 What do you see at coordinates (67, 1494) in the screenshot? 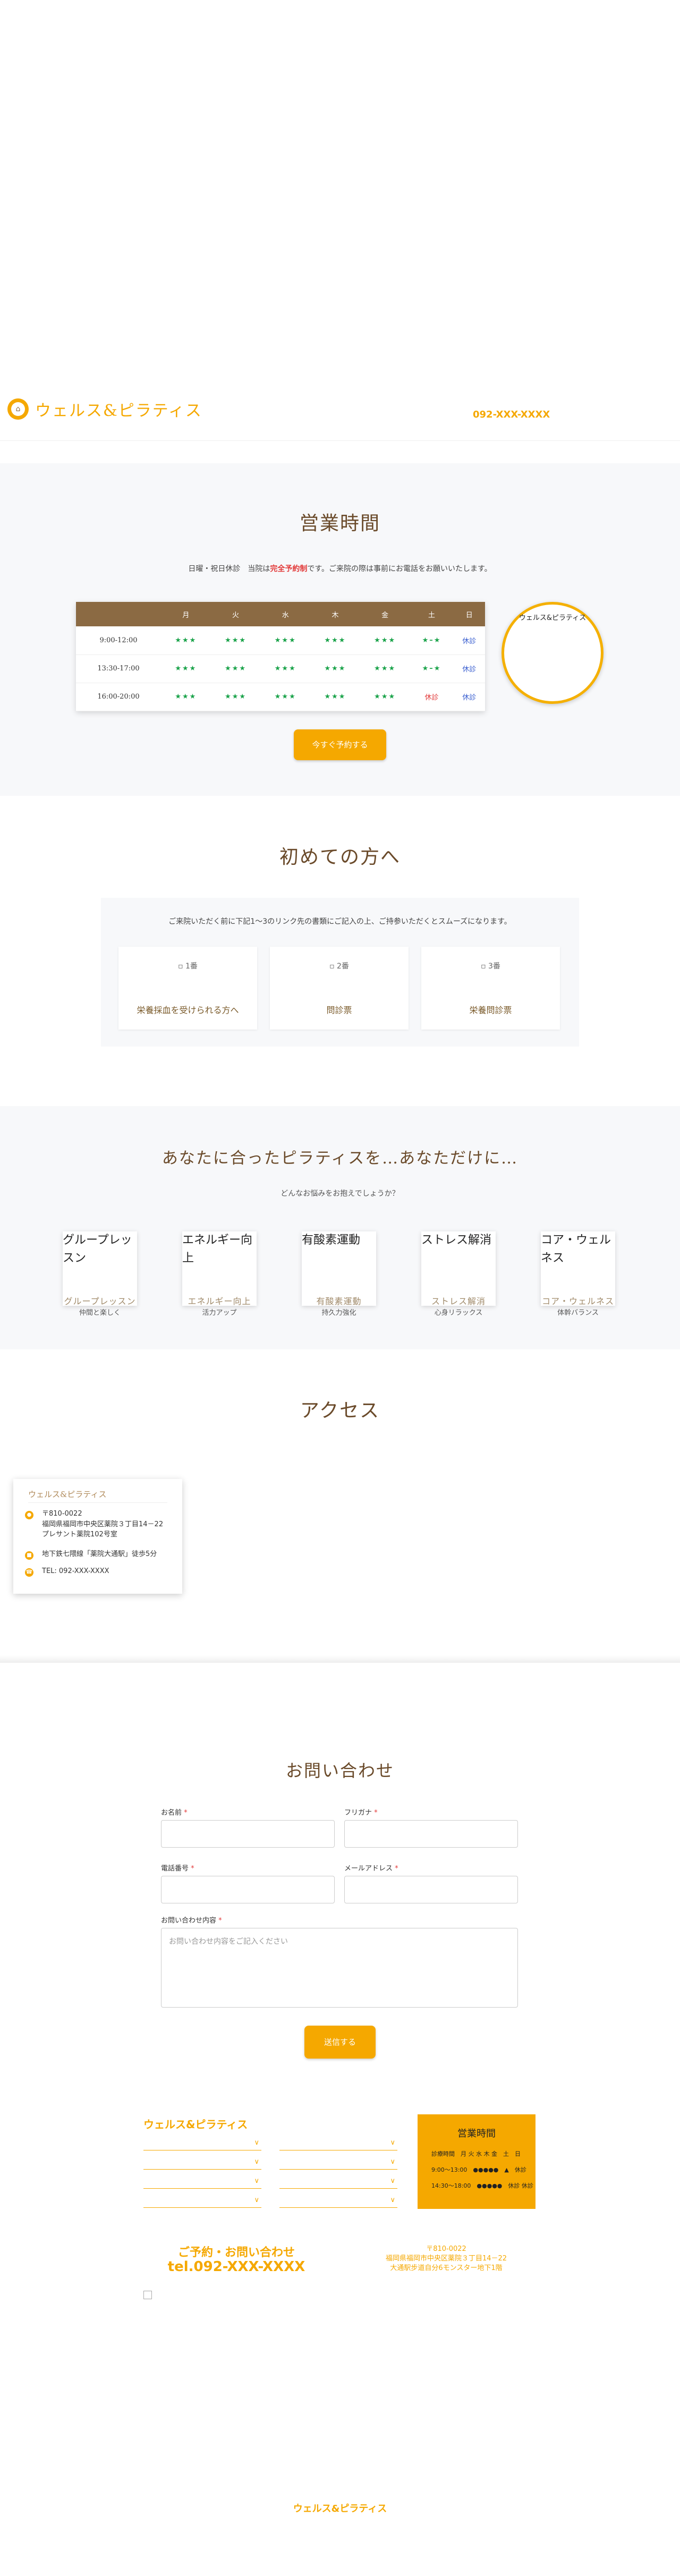
I see `access-card-title: ウェルス&ピラティス` at bounding box center [67, 1494].